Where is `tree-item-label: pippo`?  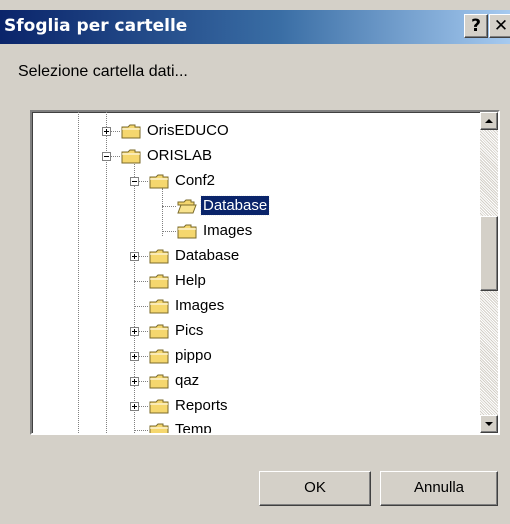
tree-item-label: pippo is located at coordinates (193, 355).